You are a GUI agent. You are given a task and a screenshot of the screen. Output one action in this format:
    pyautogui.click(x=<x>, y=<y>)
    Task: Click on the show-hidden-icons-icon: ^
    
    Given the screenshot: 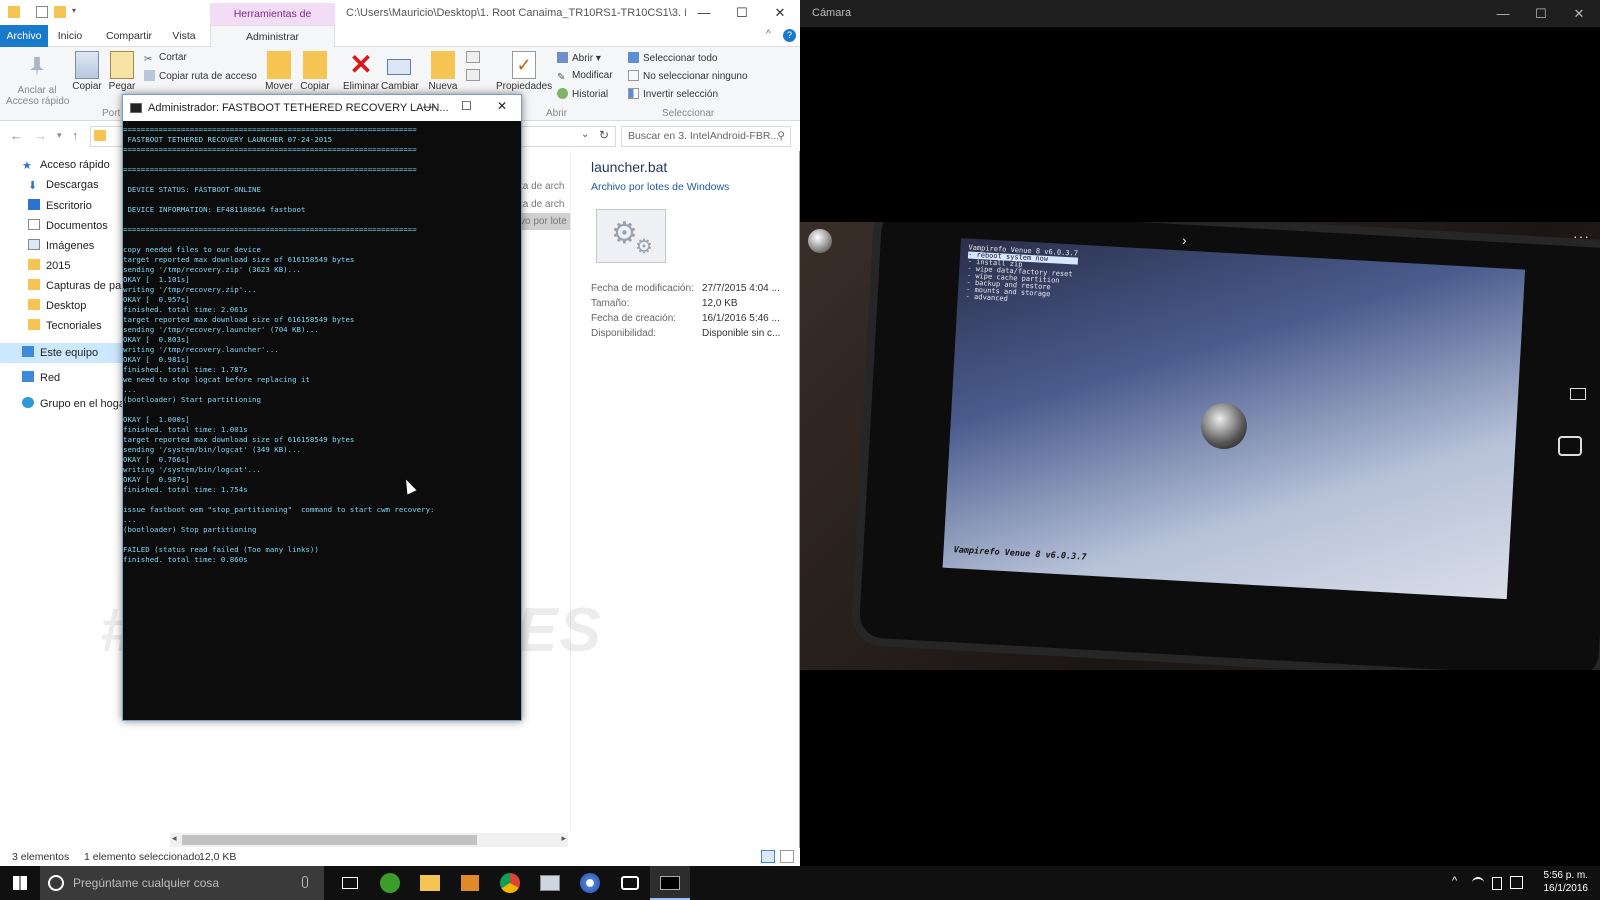 What is the action you would take?
    pyautogui.click(x=1454, y=881)
    